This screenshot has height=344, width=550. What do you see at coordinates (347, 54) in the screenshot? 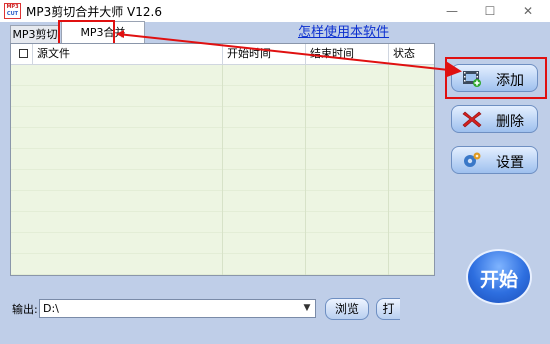
I see `column-header-end-time: 结束时间` at bounding box center [347, 54].